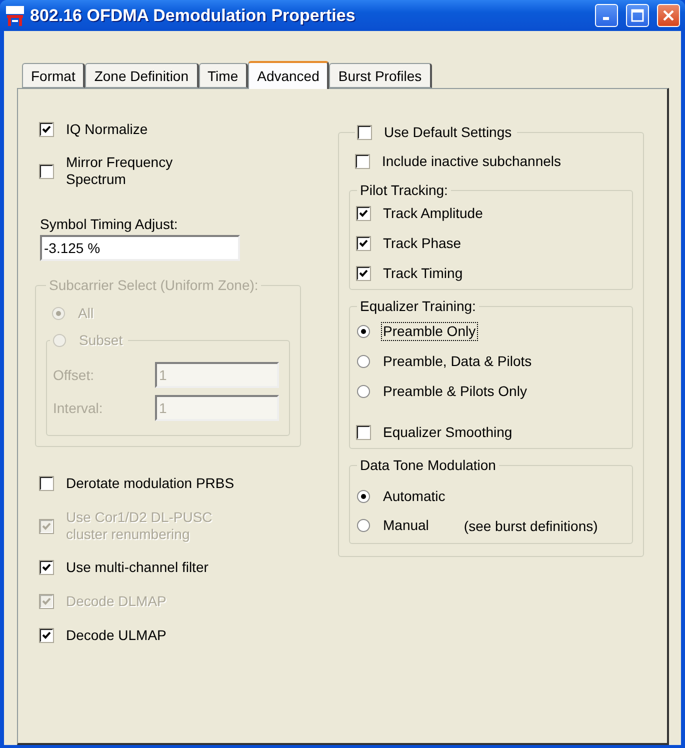 This screenshot has width=685, height=748. Describe the element at coordinates (406, 525) in the screenshot. I see `radio-label: Manual` at that location.